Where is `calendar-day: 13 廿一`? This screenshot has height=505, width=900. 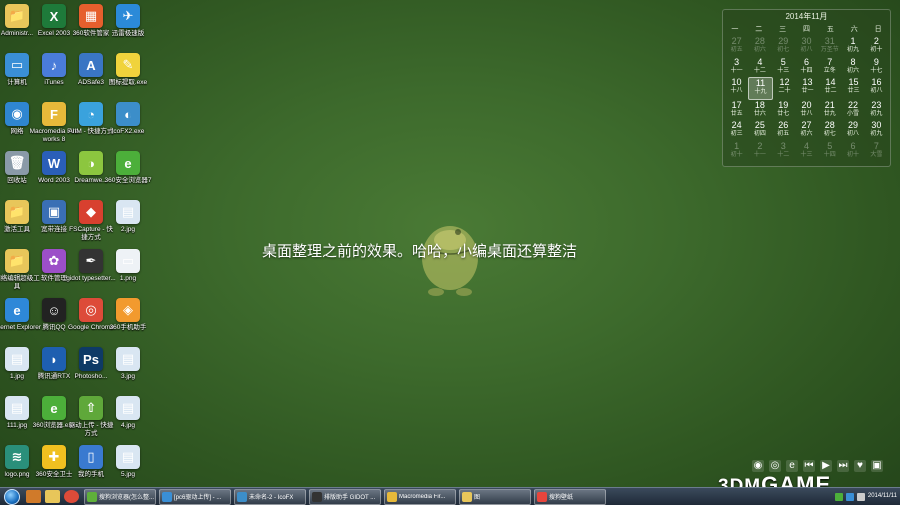 calendar-day: 13 廿一 is located at coordinates (807, 87).